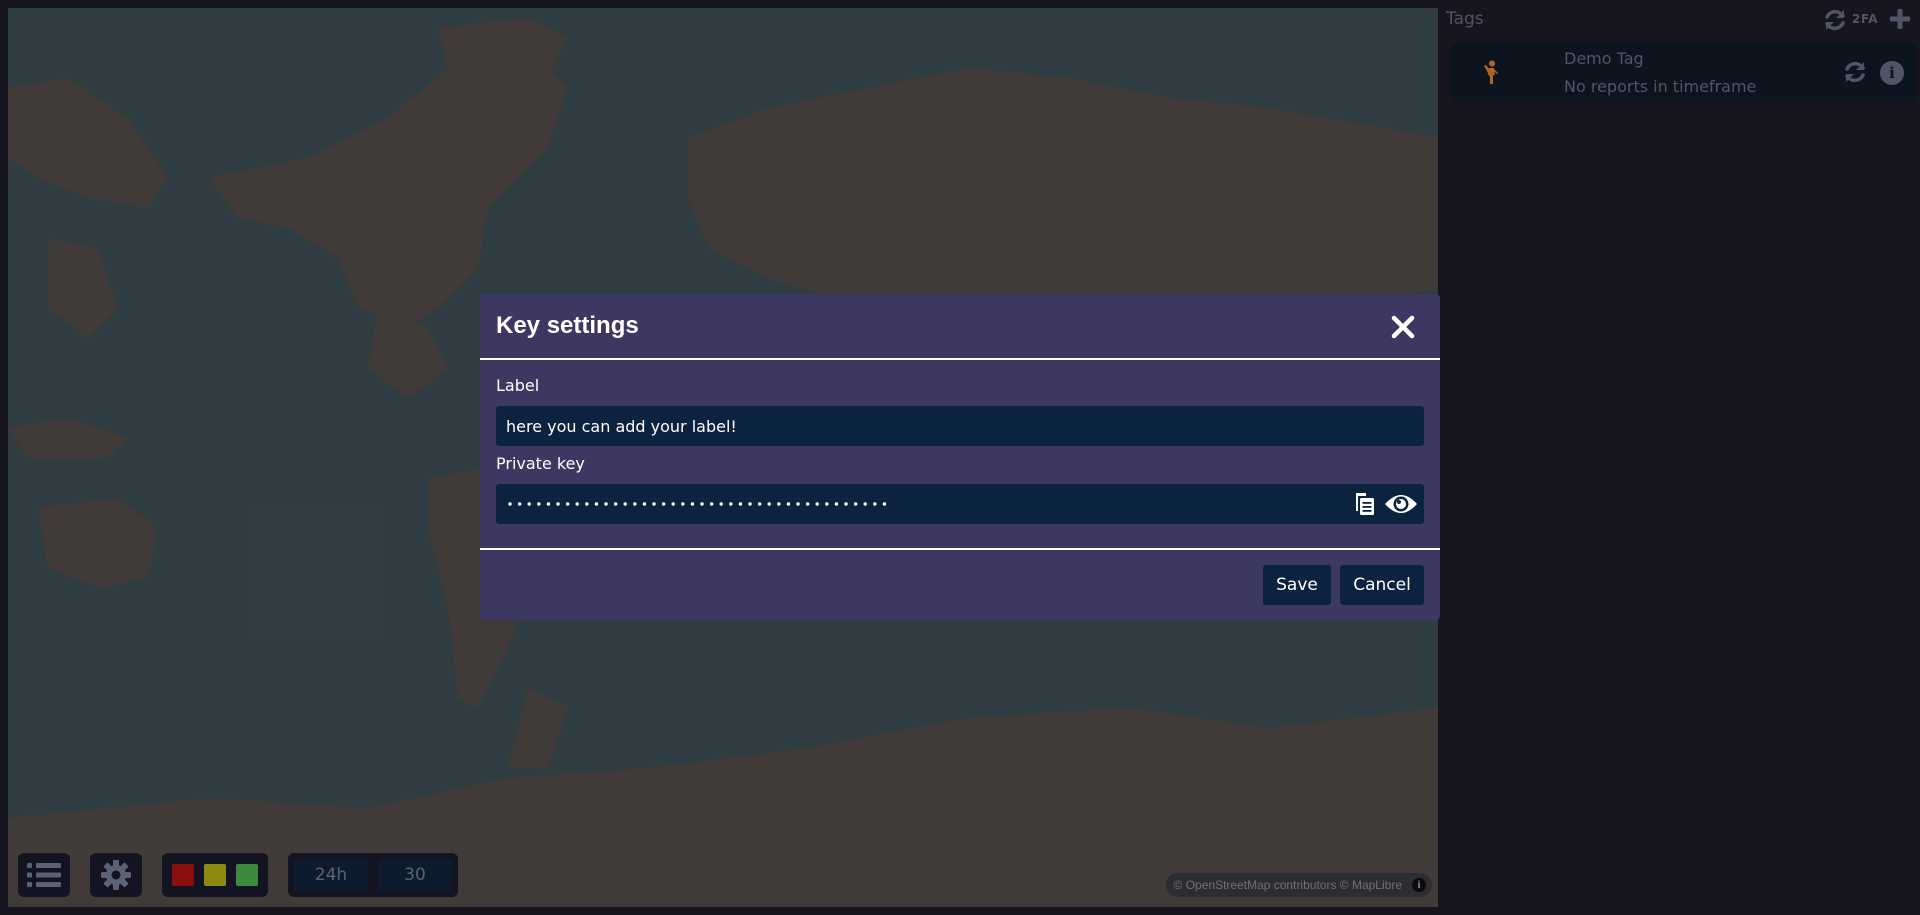 The width and height of the screenshot is (1920, 915). What do you see at coordinates (247, 875) in the screenshot?
I see `green-filter-swatch` at bounding box center [247, 875].